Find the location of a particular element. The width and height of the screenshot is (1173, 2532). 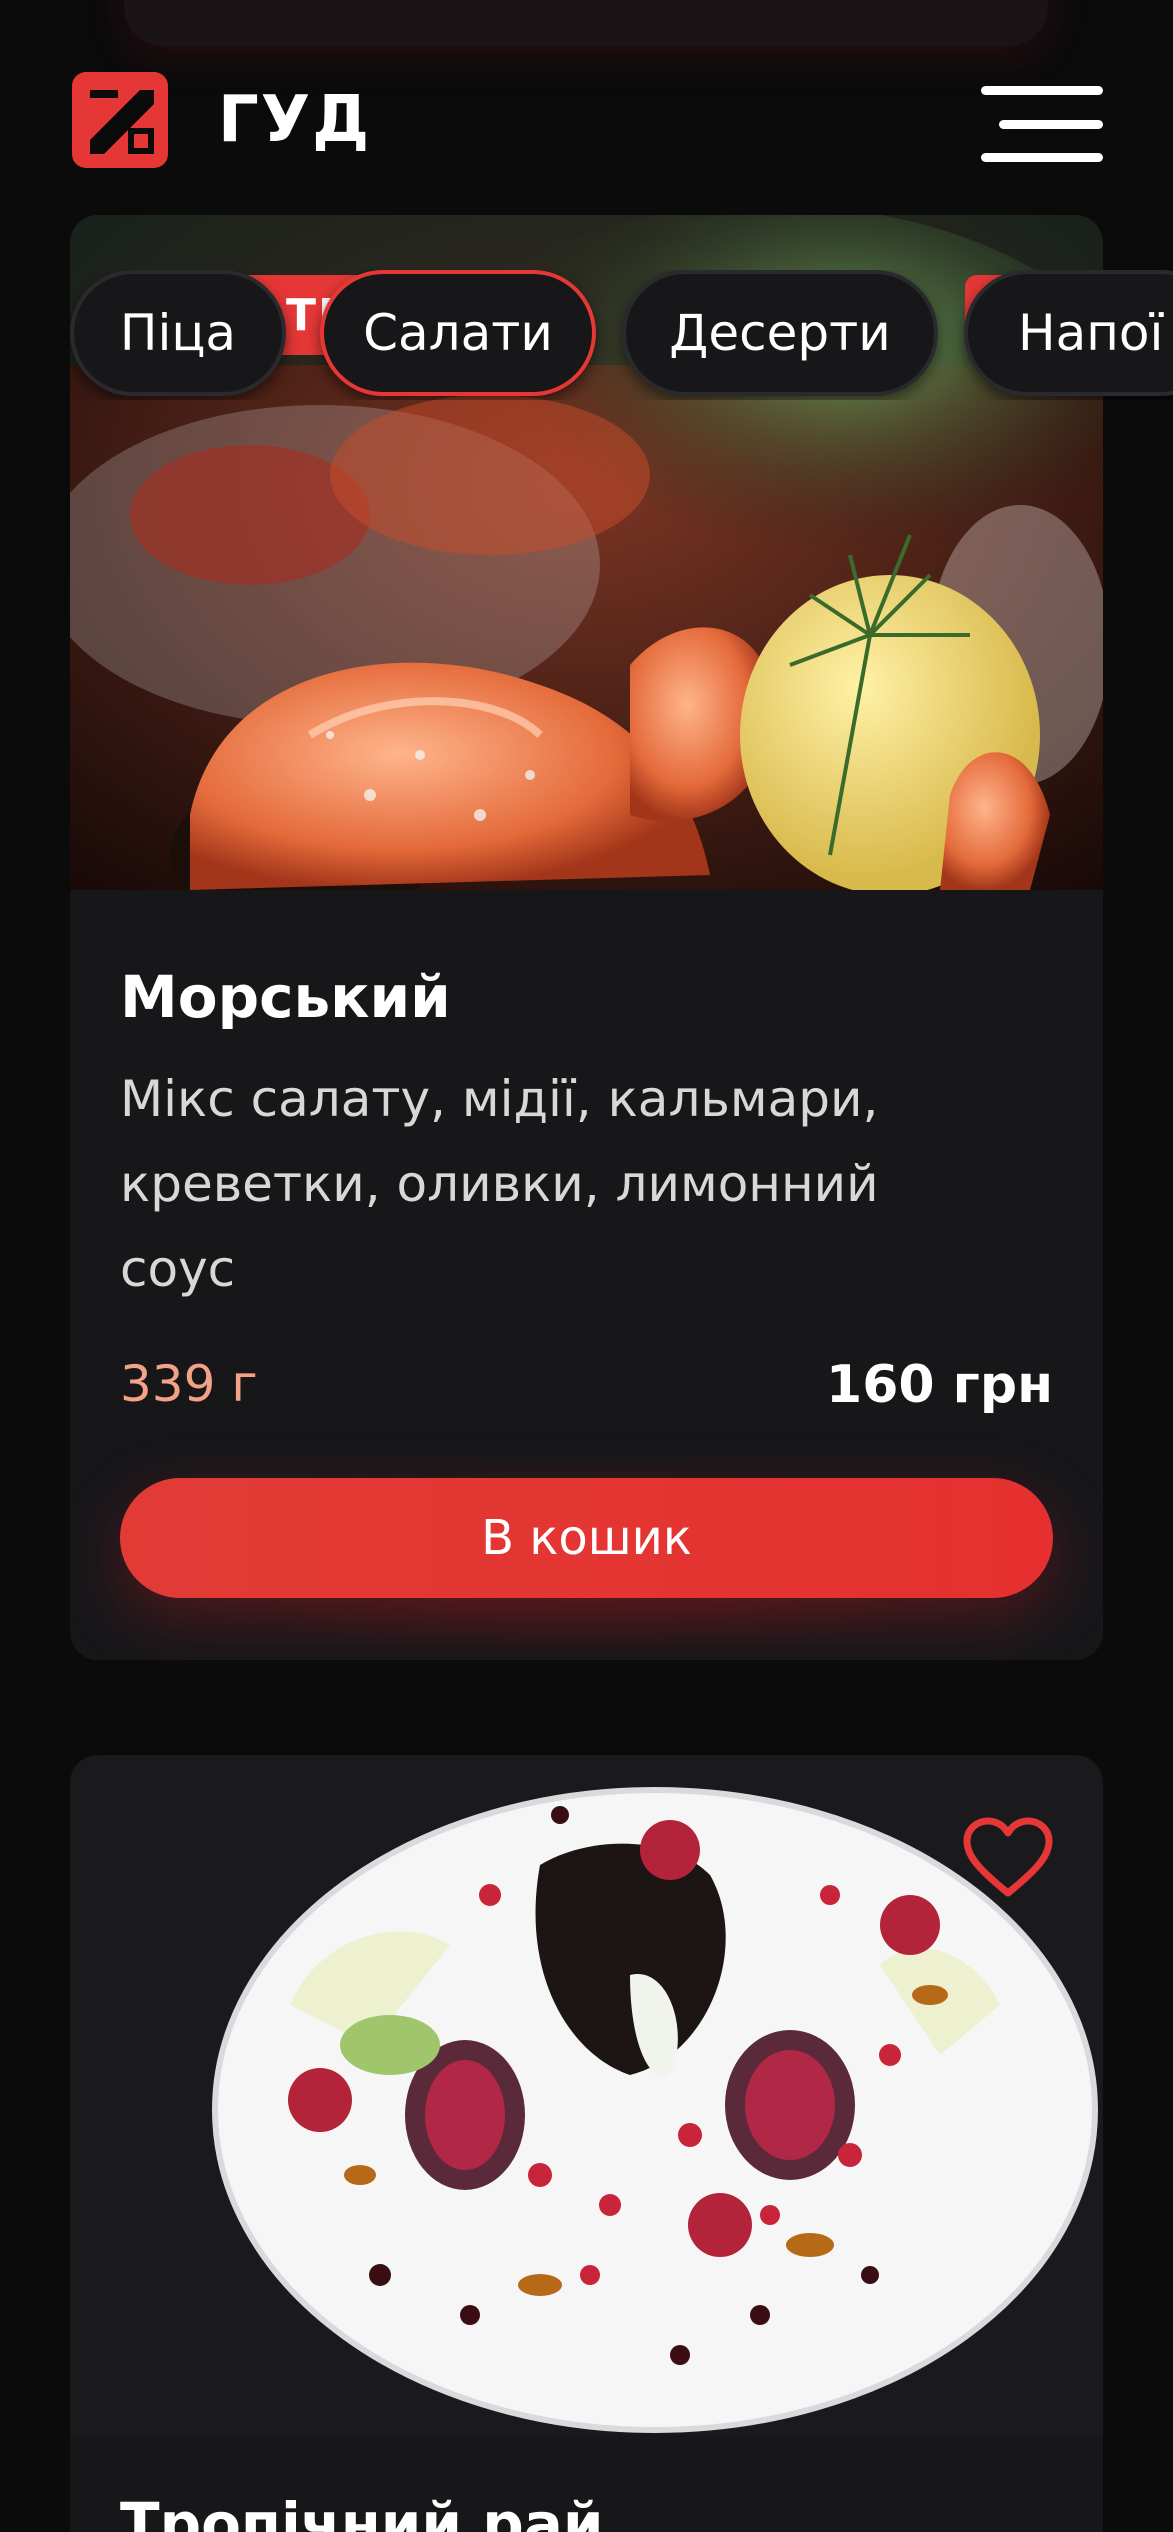

brand-name: ГУД is located at coordinates (294, 120).